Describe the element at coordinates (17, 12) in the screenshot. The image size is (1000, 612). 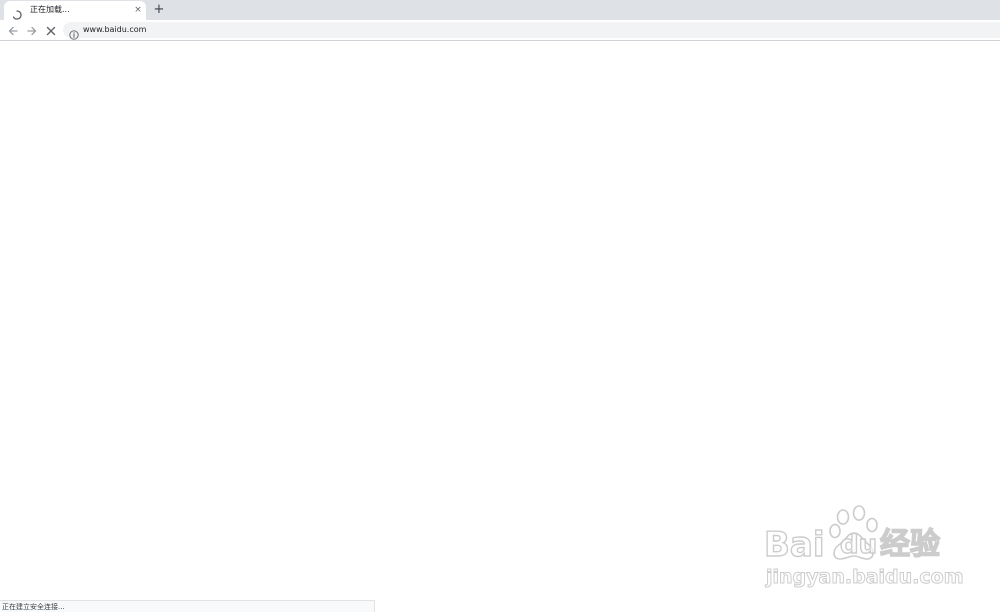
I see `loading-spinner-icon` at that location.